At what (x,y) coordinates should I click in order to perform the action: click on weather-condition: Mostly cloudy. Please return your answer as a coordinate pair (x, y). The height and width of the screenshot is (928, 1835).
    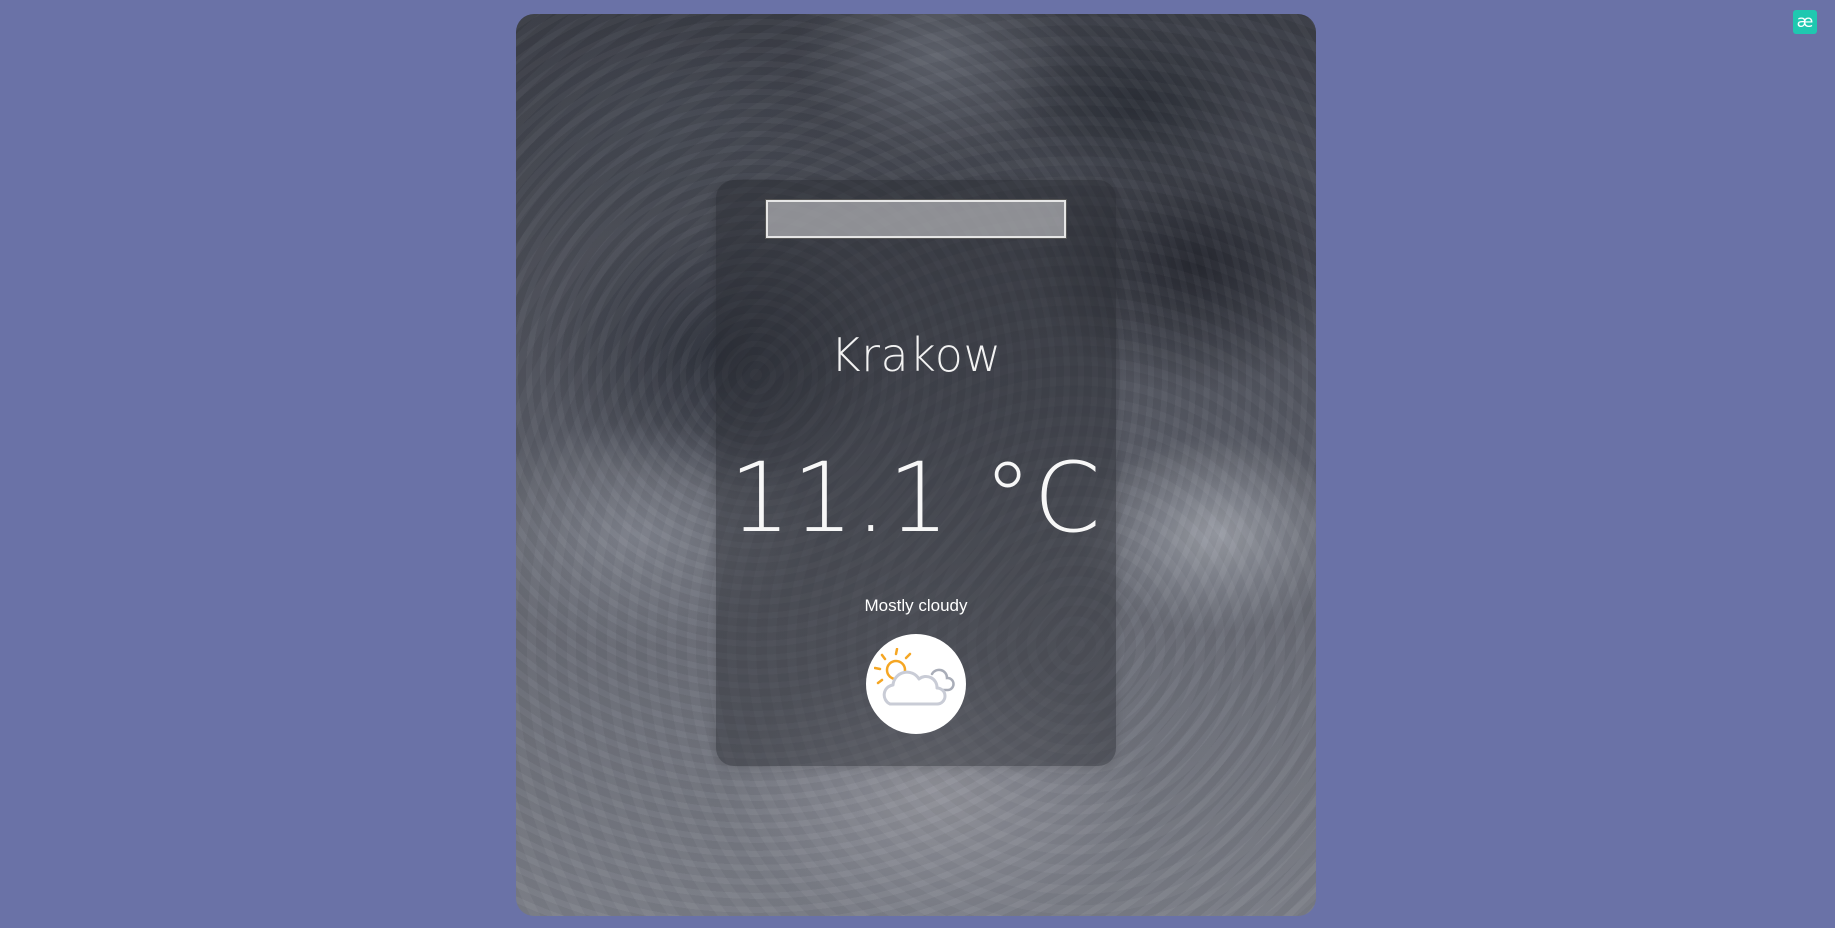
    Looking at the image, I should click on (916, 605).